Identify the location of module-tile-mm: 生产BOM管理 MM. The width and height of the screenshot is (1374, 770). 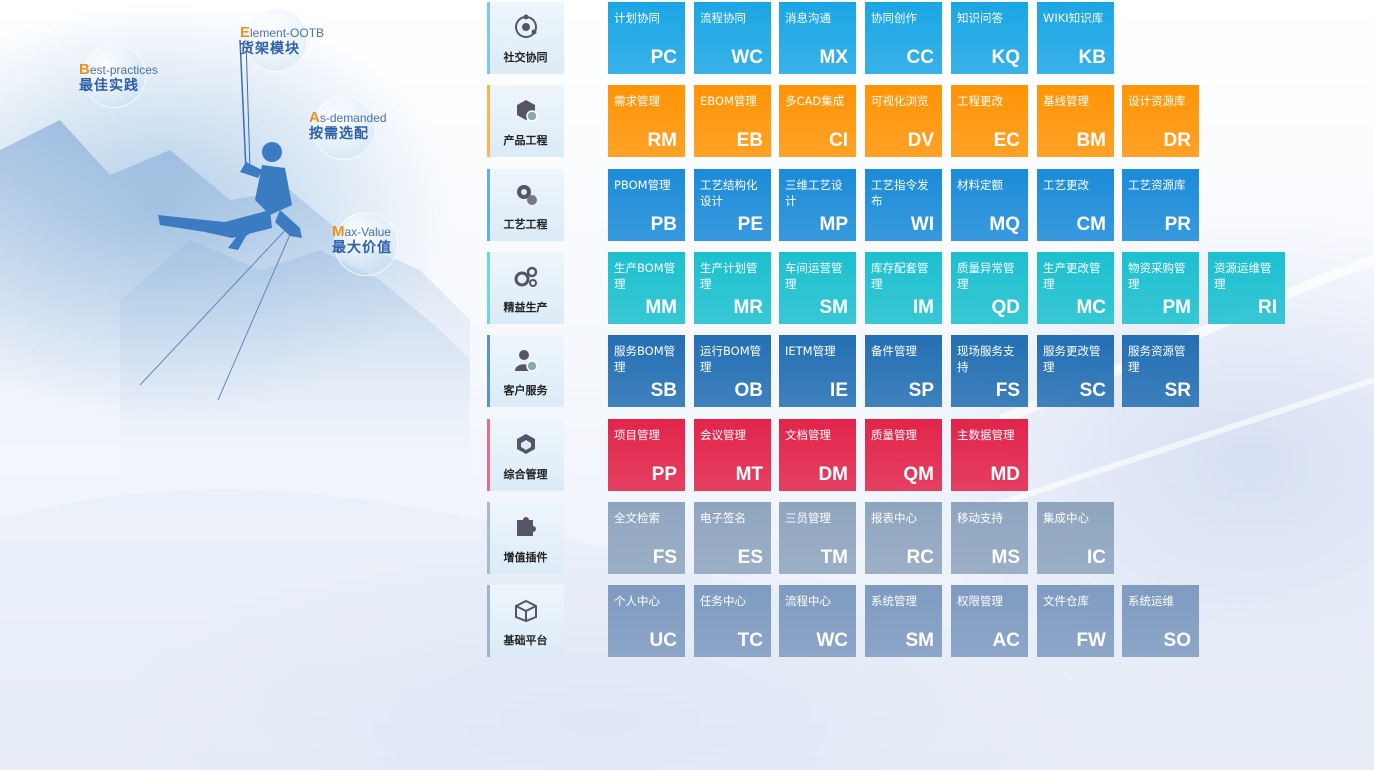
(646, 288).